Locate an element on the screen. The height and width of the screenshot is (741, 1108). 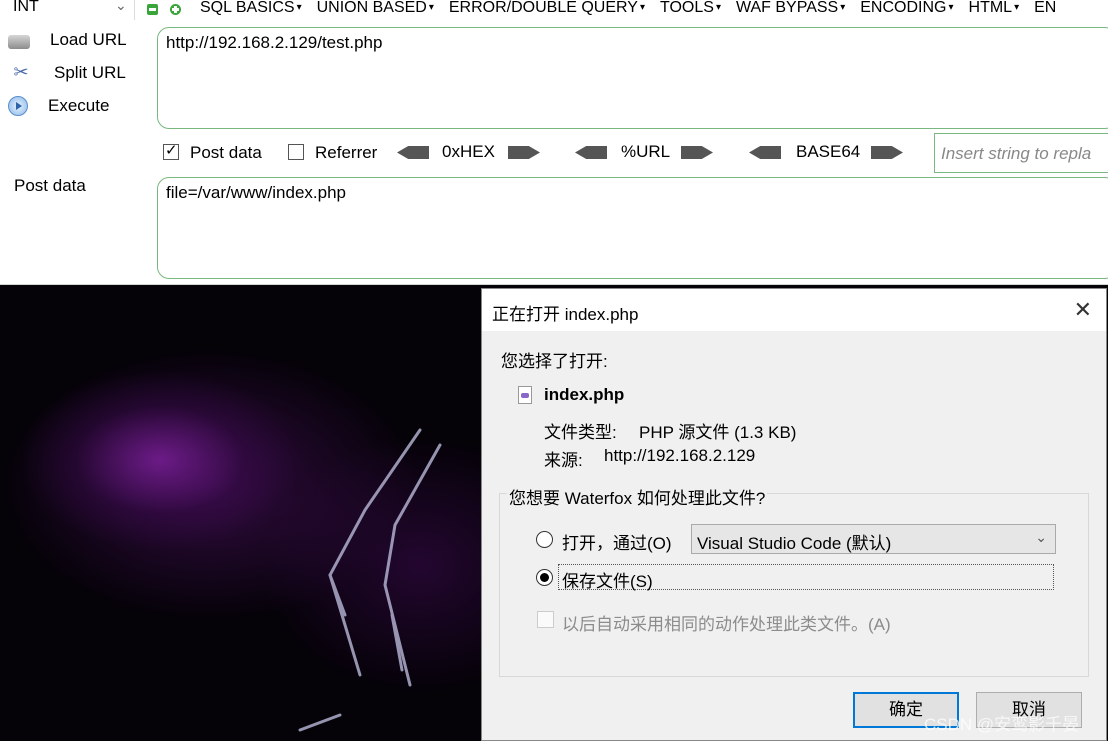
execute-button: Execute is located at coordinates (58, 106).